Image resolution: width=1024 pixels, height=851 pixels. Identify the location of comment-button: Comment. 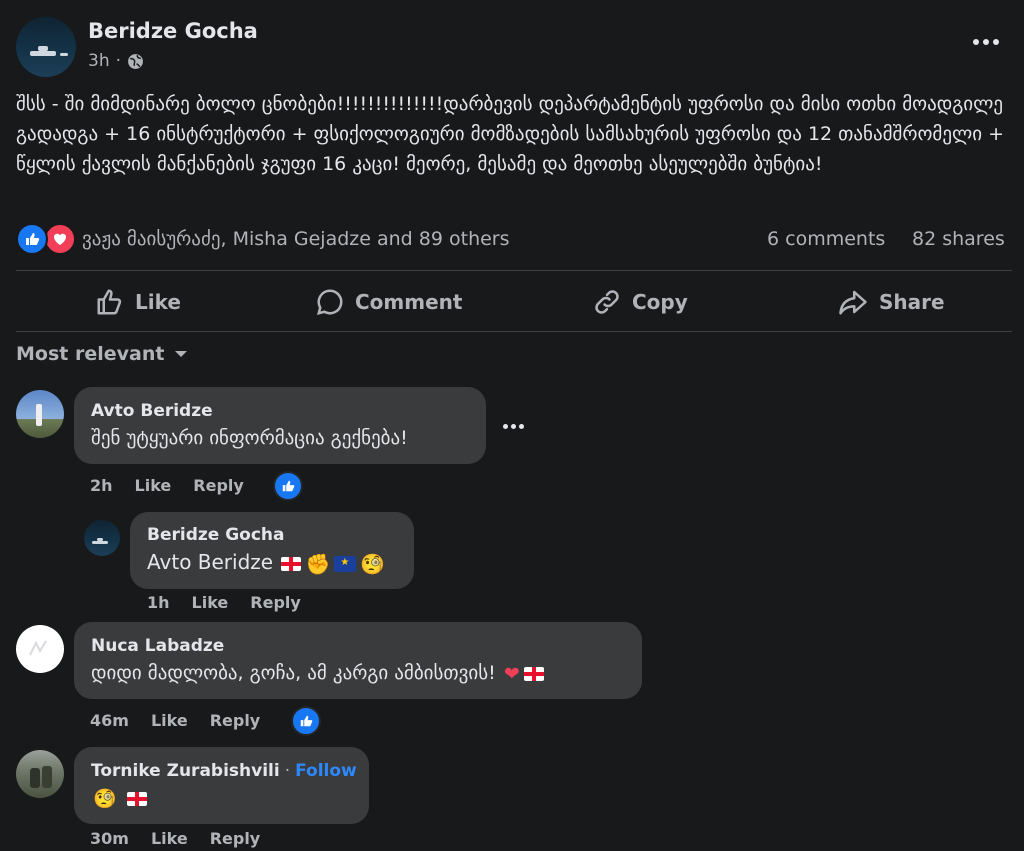
(388, 302).